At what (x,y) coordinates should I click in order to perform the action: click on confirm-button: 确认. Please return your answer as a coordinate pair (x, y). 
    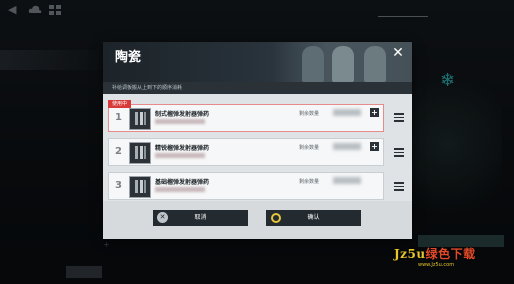
    Looking at the image, I should click on (313, 218).